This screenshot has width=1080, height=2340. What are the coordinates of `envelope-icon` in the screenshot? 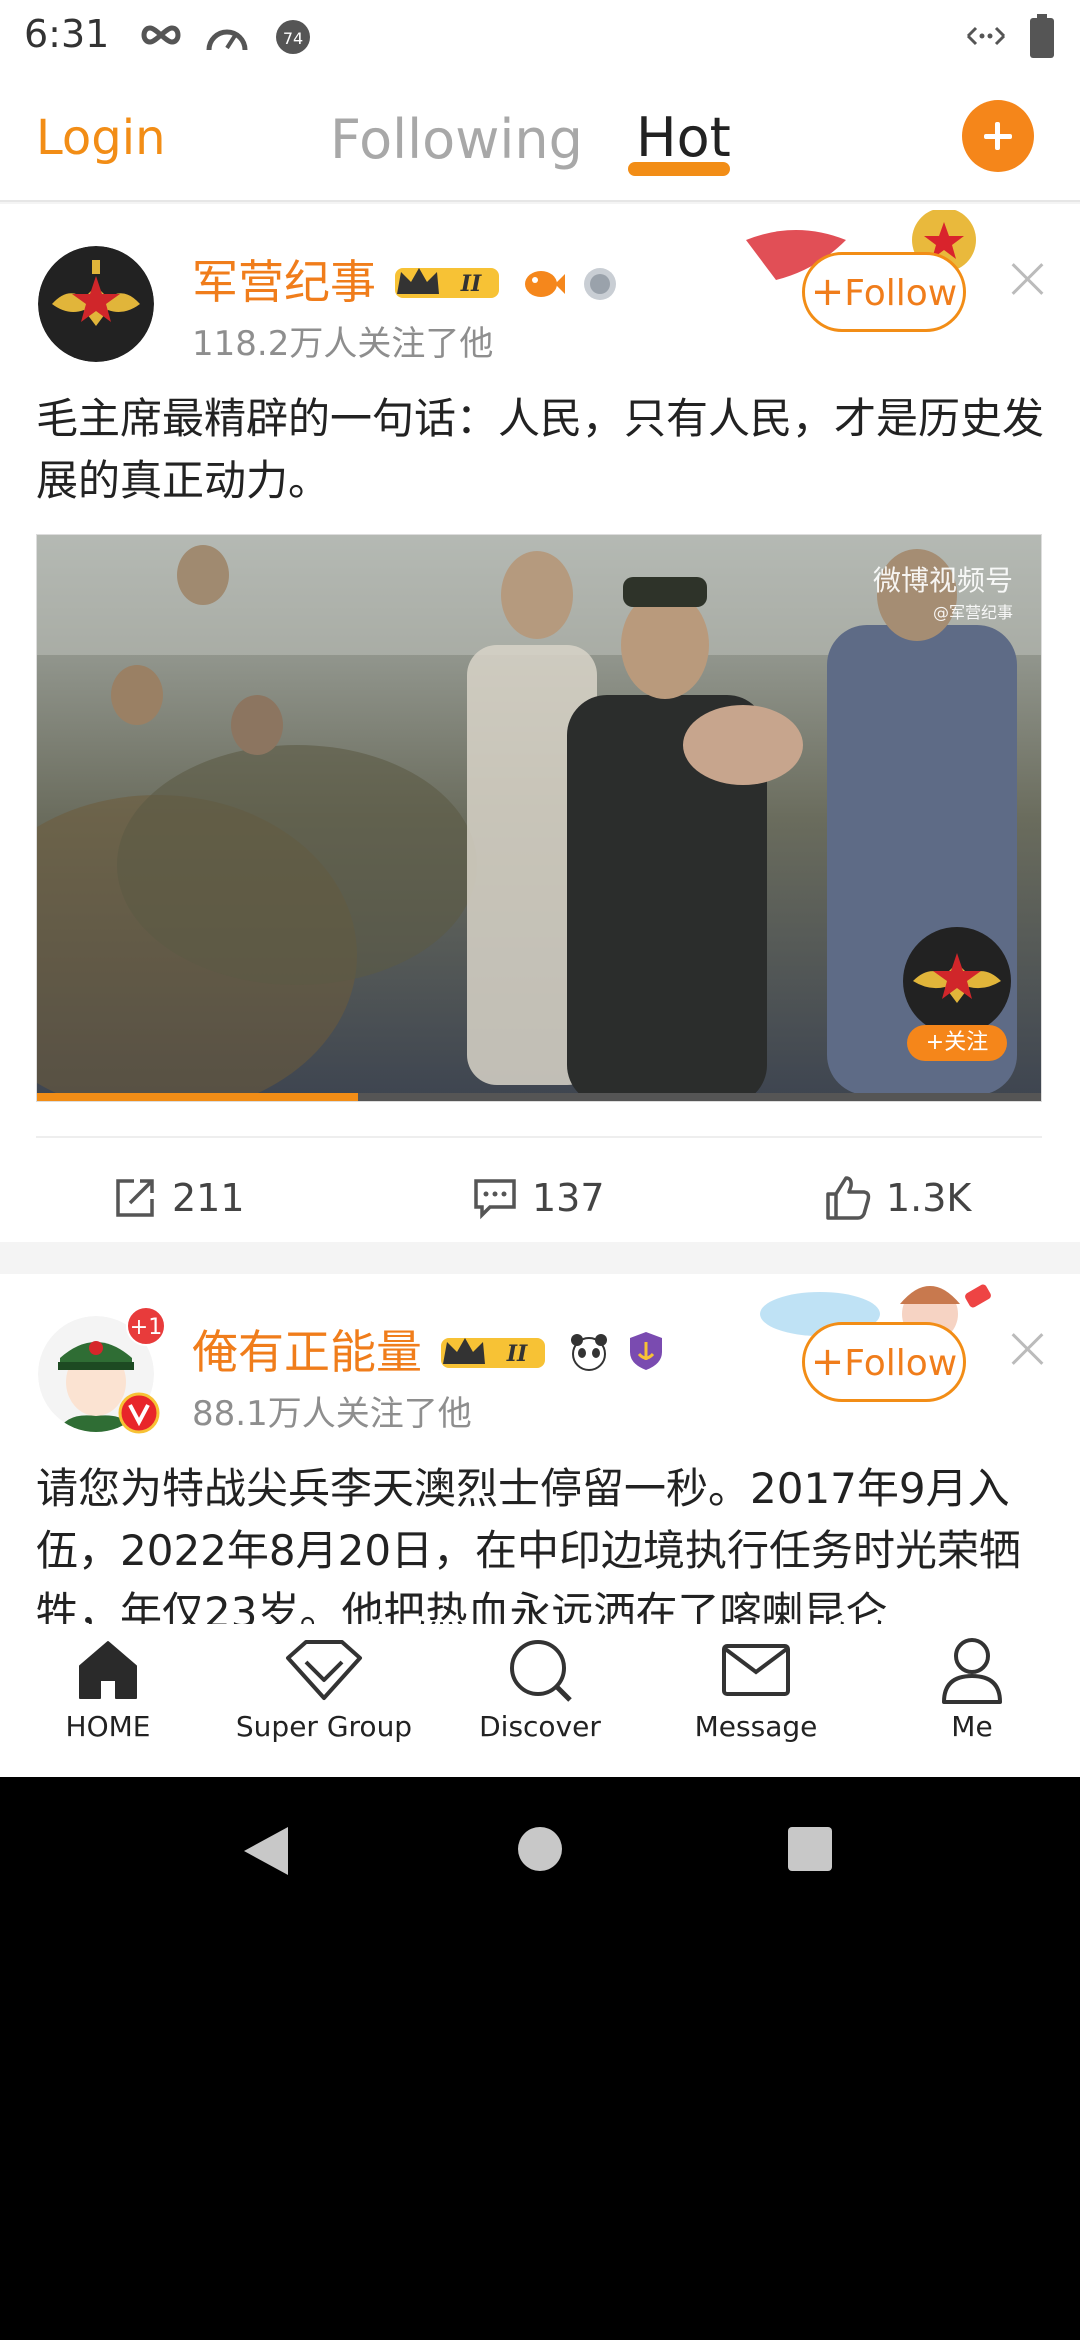 It's located at (756, 1670).